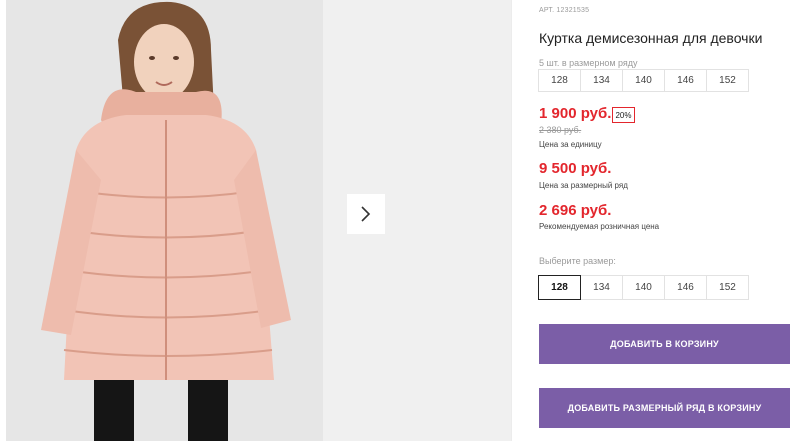  Describe the element at coordinates (511, 220) in the screenshot. I see `gallery-divider` at that location.